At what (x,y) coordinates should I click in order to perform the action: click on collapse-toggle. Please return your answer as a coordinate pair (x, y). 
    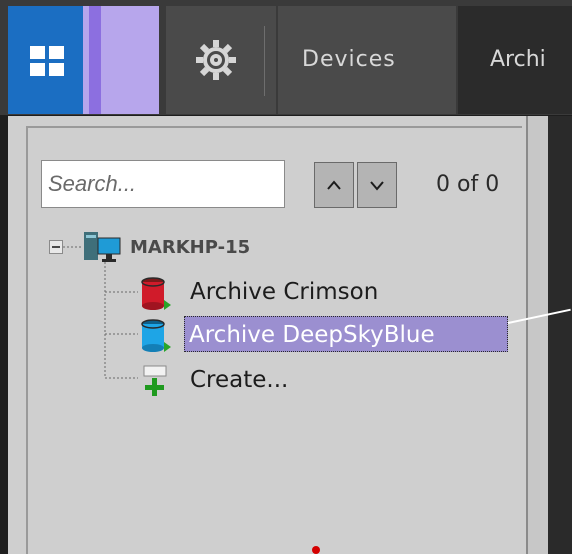
    Looking at the image, I should click on (56, 247).